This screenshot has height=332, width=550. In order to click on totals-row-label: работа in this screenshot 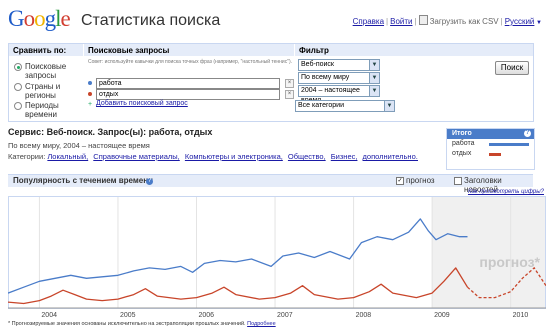, I will do `click(463, 143)`.